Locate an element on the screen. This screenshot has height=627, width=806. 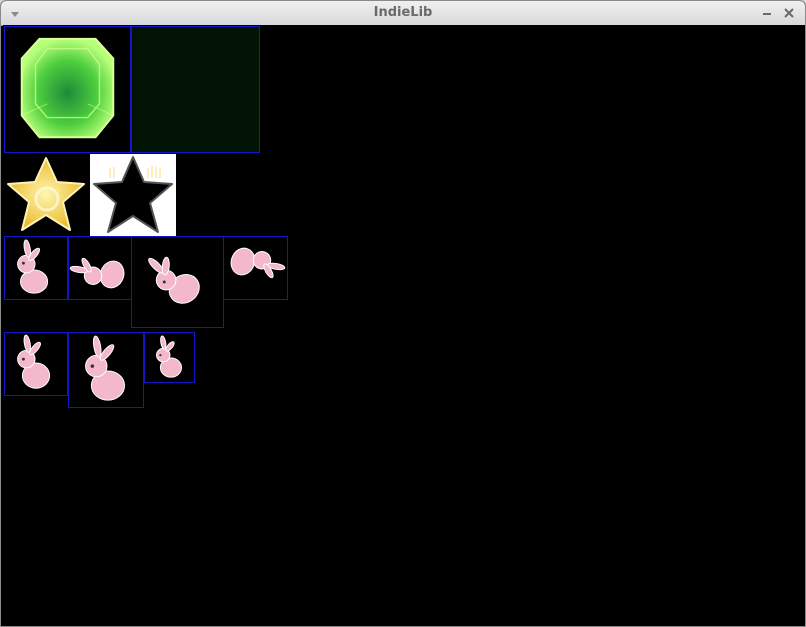
yellow-star-sprite is located at coordinates (46, 195).